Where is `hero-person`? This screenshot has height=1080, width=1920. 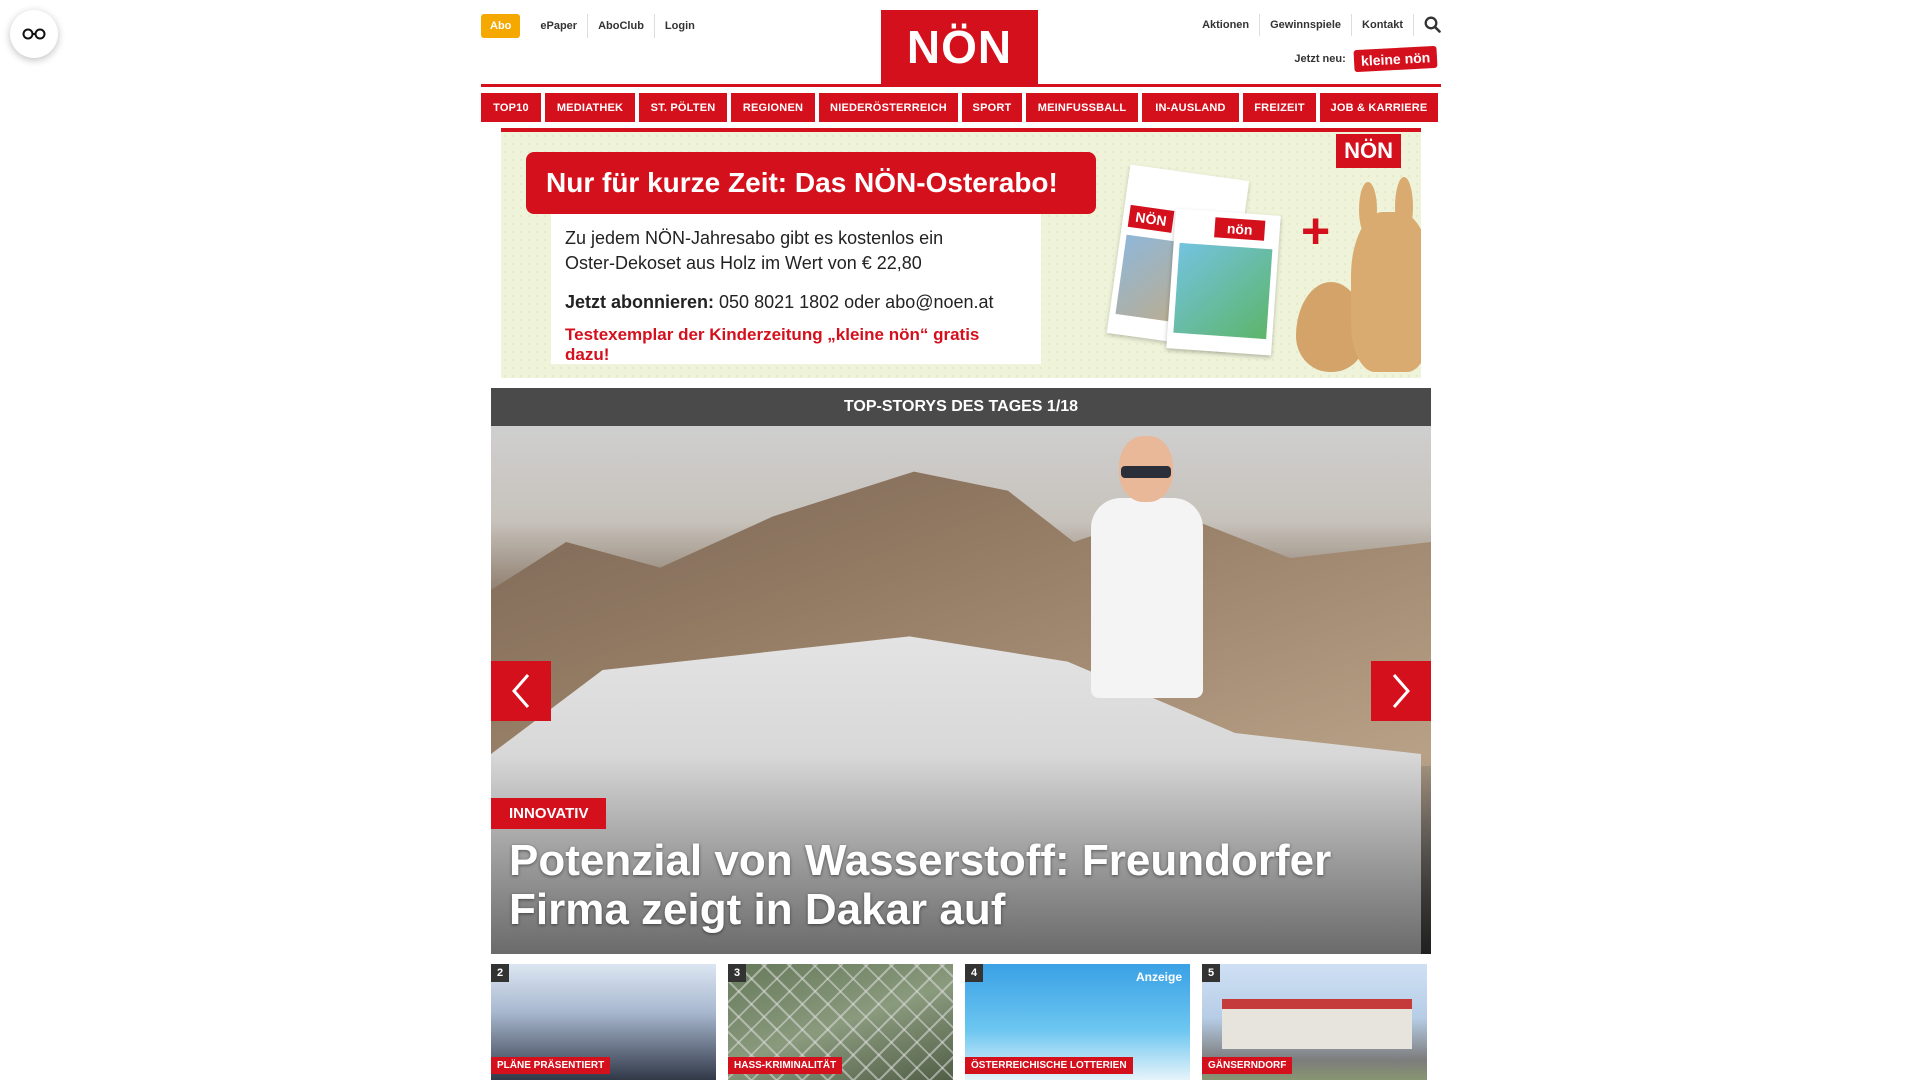 hero-person is located at coordinates (1146, 601).